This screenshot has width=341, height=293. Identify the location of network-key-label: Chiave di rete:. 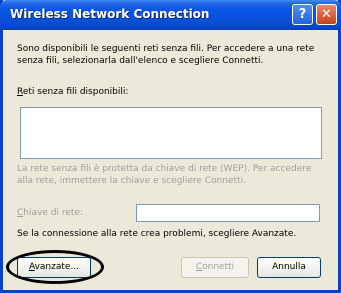
(50, 213).